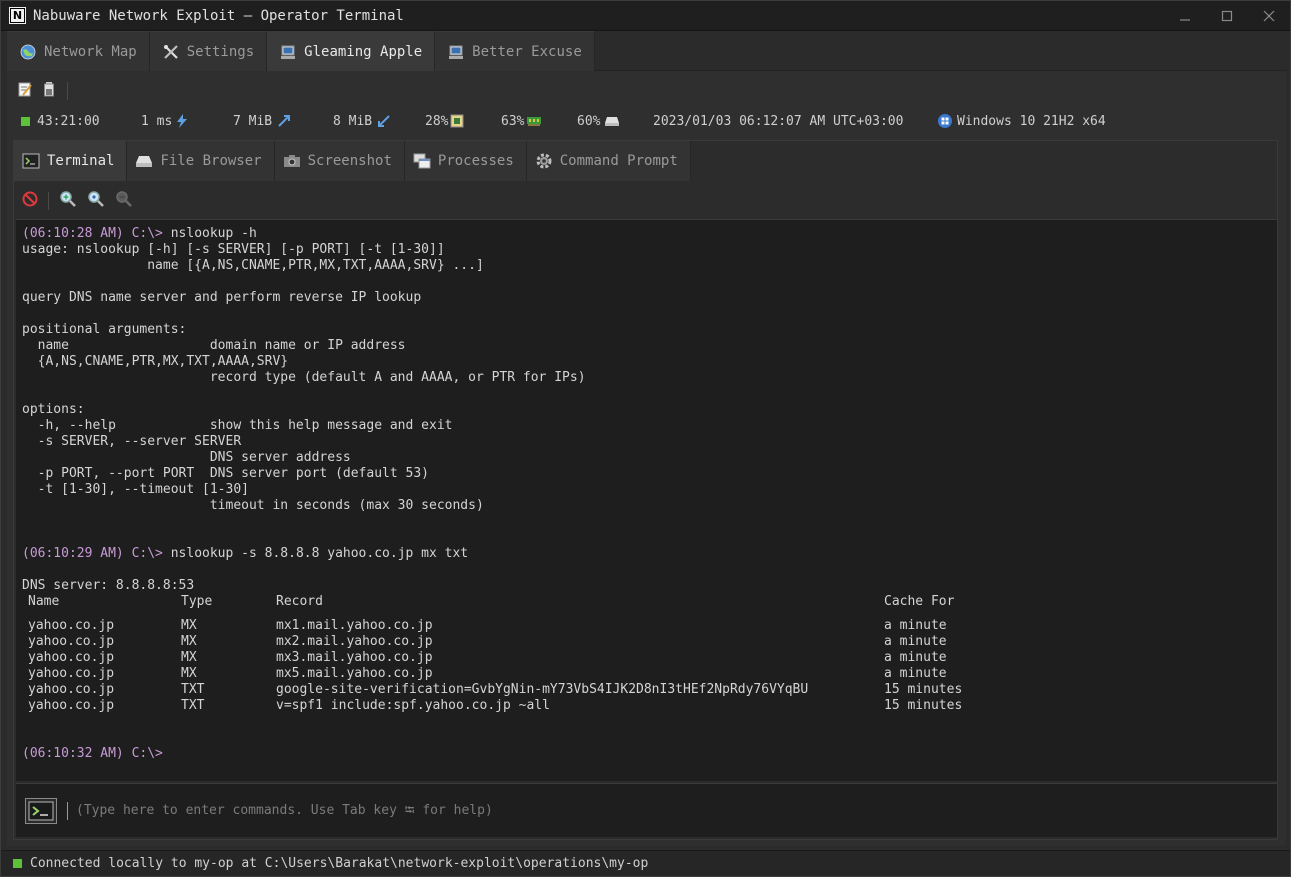 The width and height of the screenshot is (1291, 877). I want to click on tab-gleaming-apple: Gleaming Apple, so click(351, 51).